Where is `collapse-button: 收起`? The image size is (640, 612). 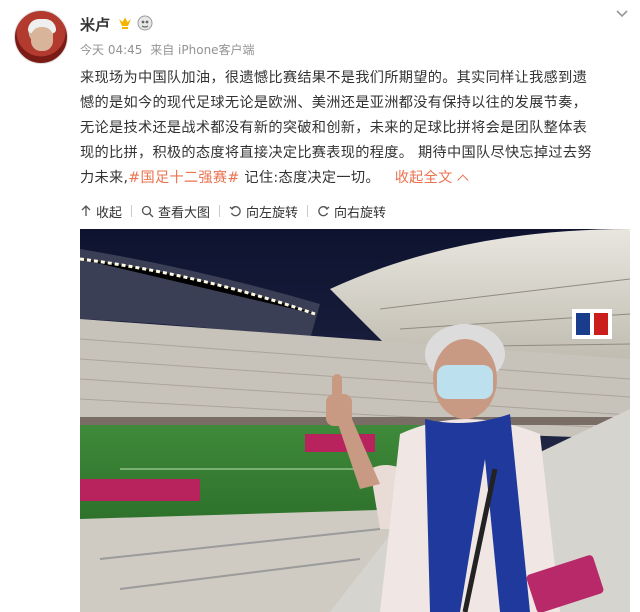
collapse-button: 收起 is located at coordinates (101, 211).